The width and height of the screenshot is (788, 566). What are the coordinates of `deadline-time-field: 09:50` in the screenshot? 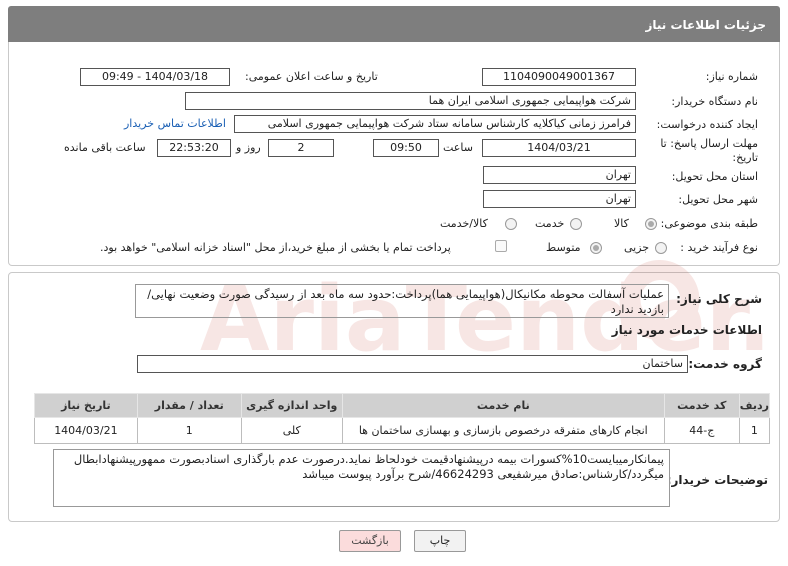 It's located at (406, 148).